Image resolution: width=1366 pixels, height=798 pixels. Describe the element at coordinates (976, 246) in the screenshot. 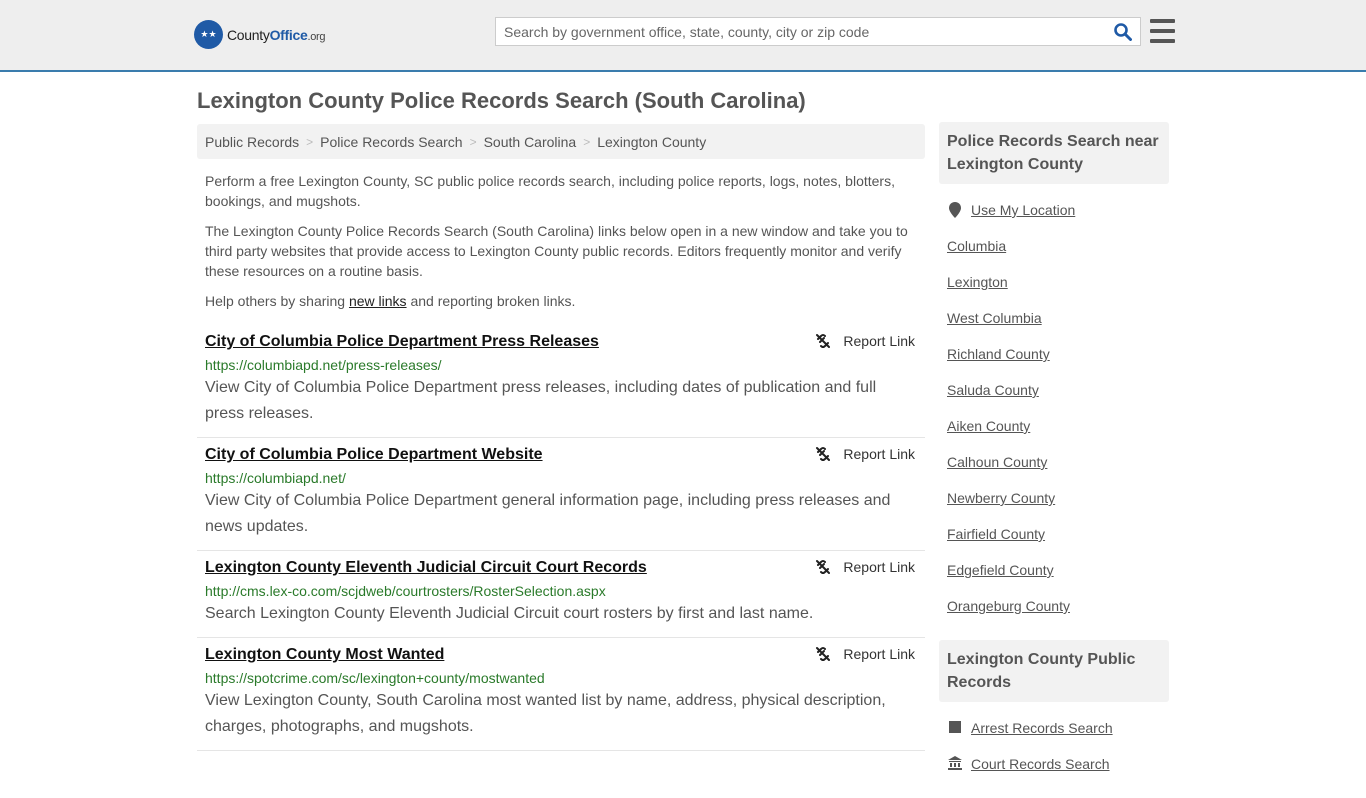

I see `nearby-link: Columbia` at that location.